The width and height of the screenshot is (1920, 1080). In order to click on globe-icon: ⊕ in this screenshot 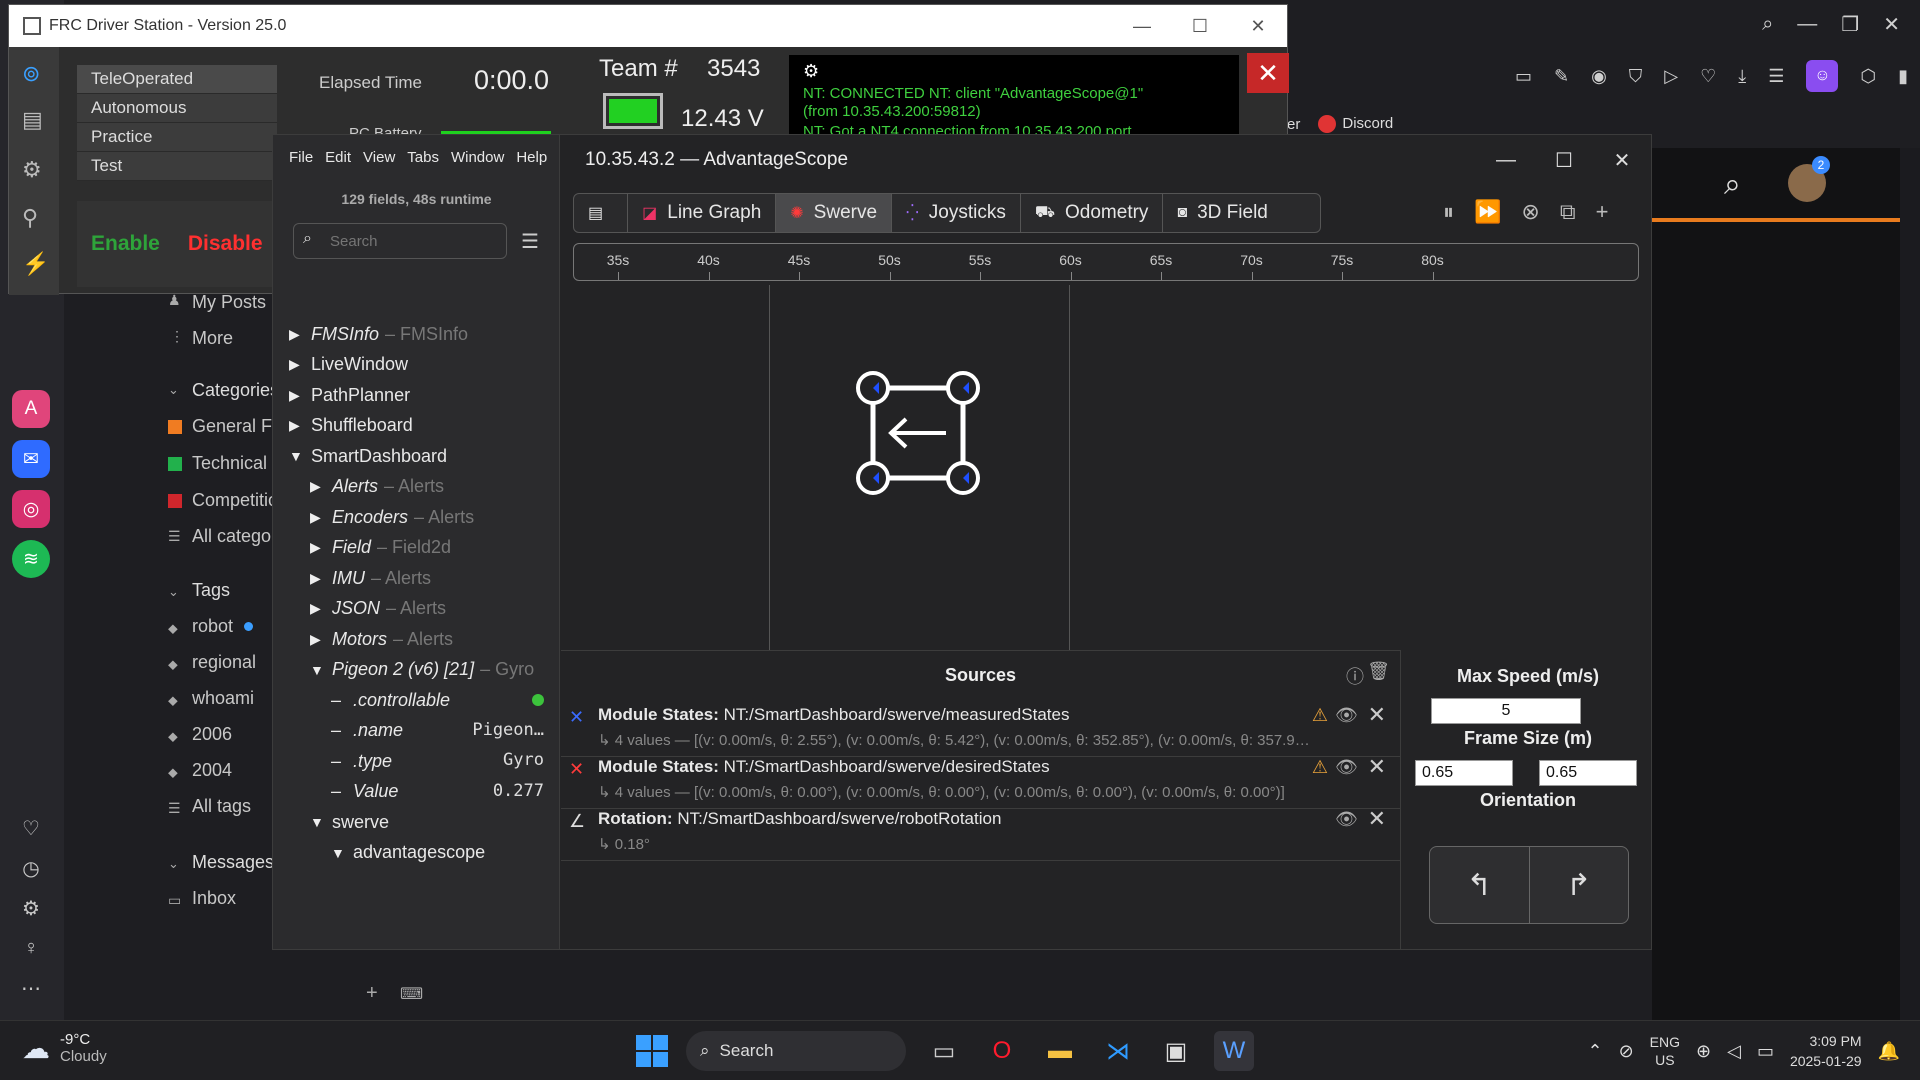, I will do `click(1703, 1051)`.